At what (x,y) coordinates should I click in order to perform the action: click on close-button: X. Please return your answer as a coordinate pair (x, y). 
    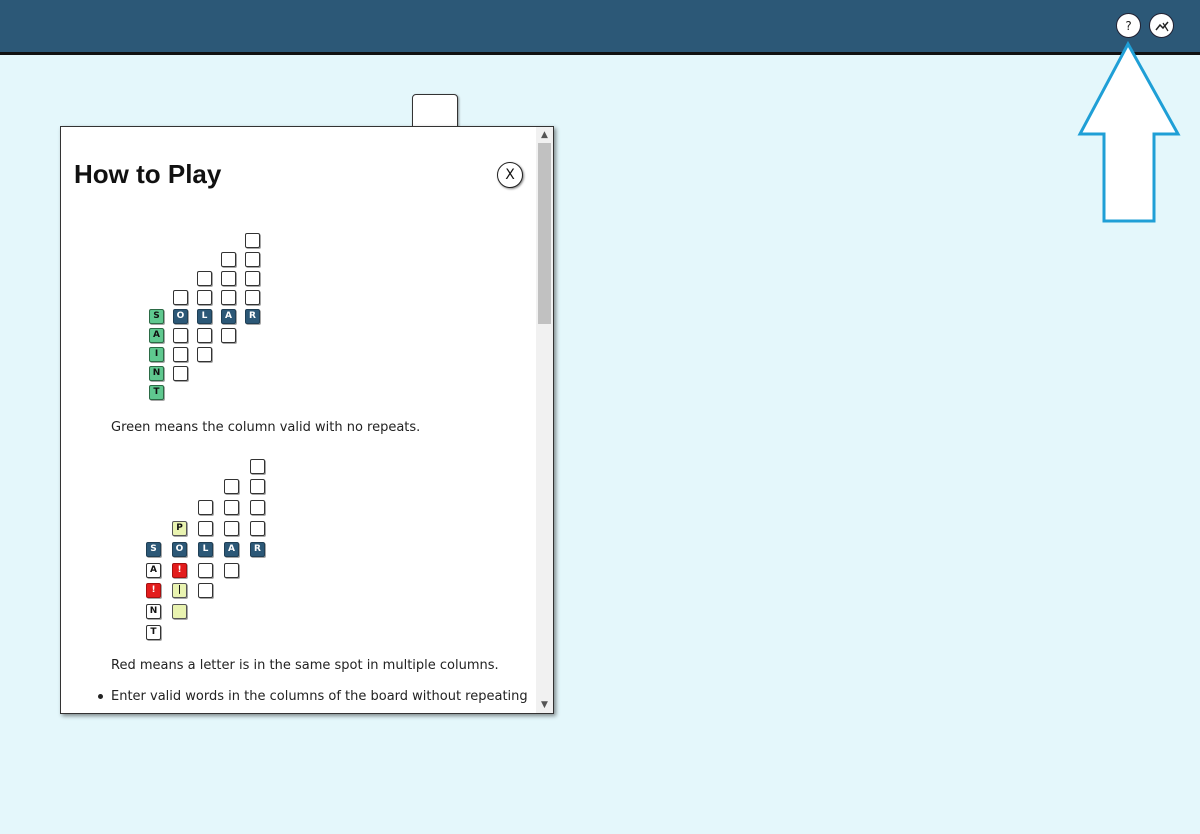
    Looking at the image, I should click on (510, 175).